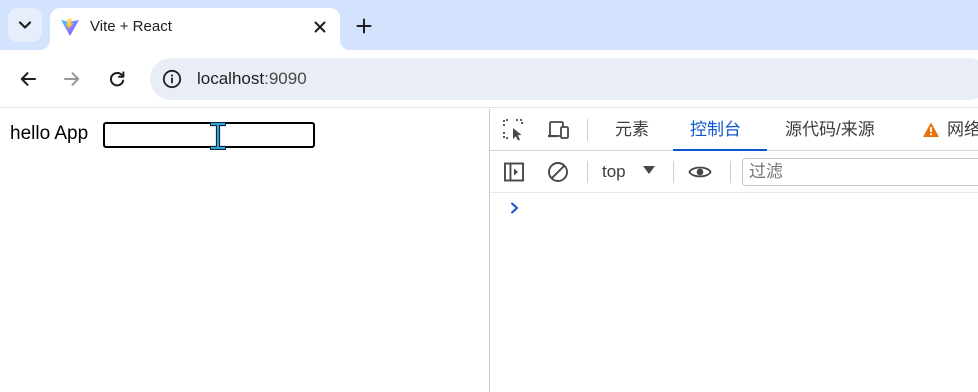 The width and height of the screenshot is (978, 392). What do you see at coordinates (515, 208) in the screenshot?
I see `console-prompt-icon` at bounding box center [515, 208].